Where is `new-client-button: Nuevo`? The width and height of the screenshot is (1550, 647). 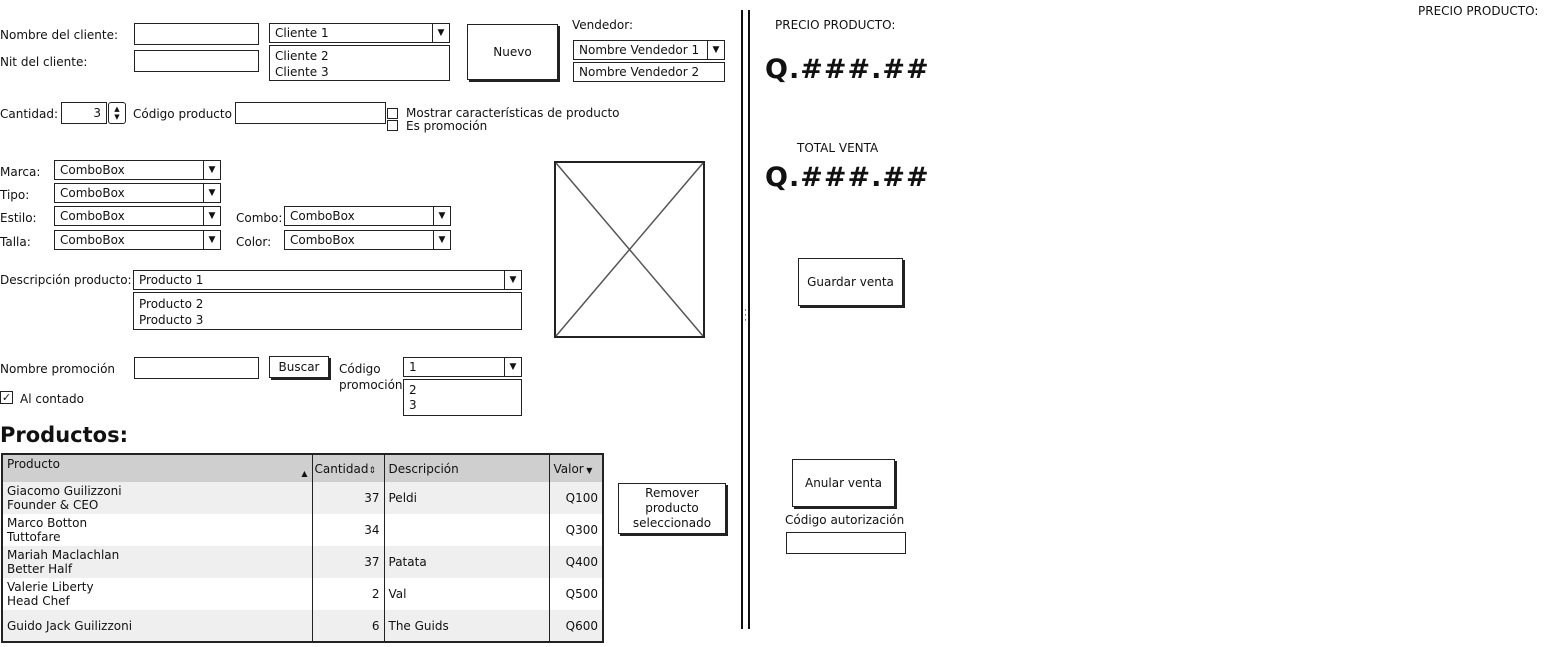 new-client-button: Nuevo is located at coordinates (512, 52).